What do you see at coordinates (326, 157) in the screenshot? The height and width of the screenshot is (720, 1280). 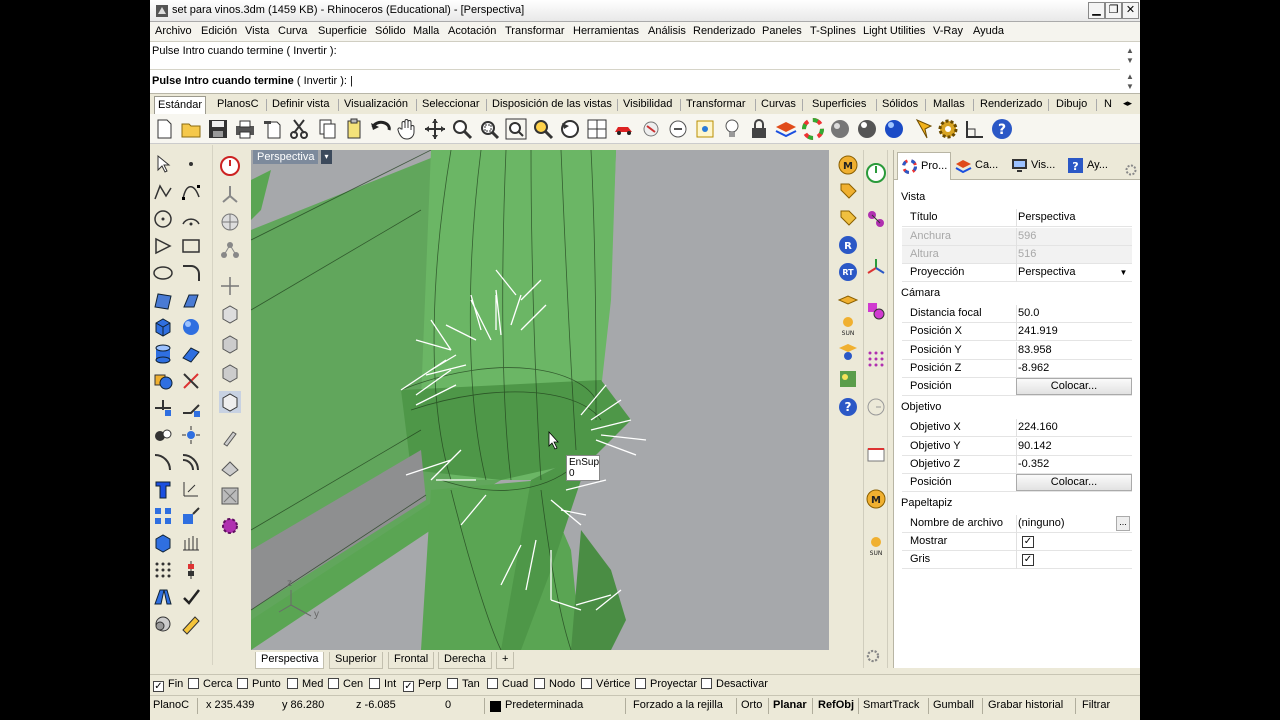 I see `viewport-menu-chevron-down-icon: ▾` at bounding box center [326, 157].